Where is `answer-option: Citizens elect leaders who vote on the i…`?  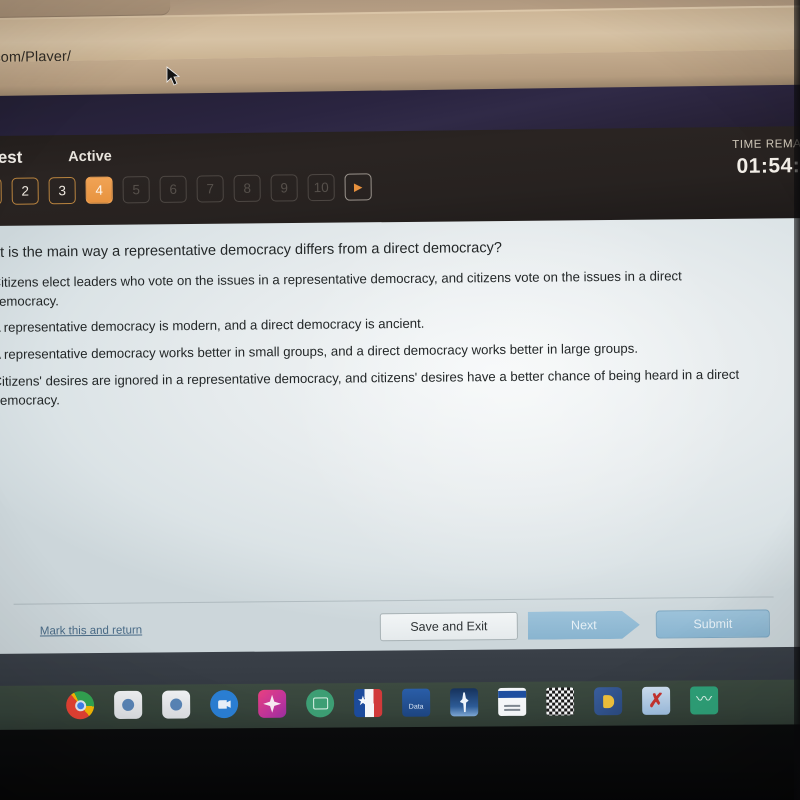 answer-option: Citizens elect leaders who vote on the i… is located at coordinates (390, 288).